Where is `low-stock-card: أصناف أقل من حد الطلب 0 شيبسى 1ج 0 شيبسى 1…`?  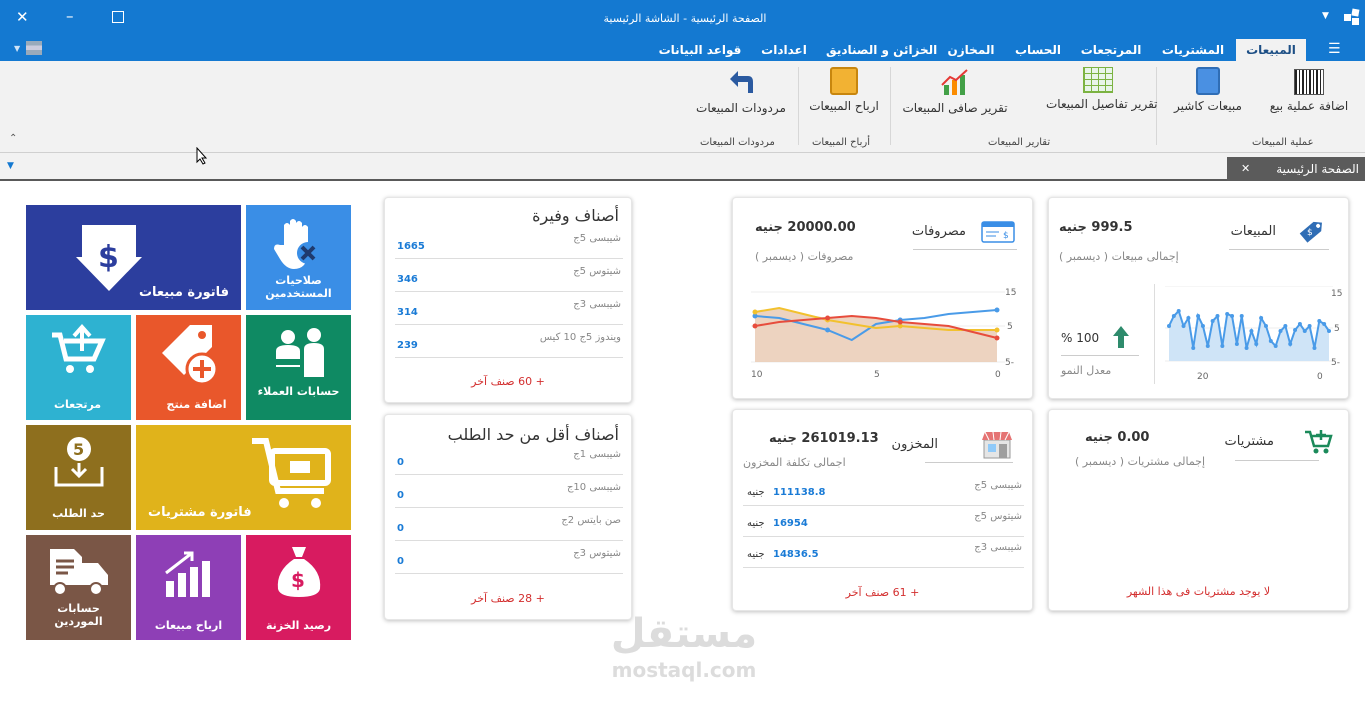
low-stock-card: أصناف أقل من حد الطلب 0 شيبسى 1ج 0 شيبسى 1… is located at coordinates (508, 517).